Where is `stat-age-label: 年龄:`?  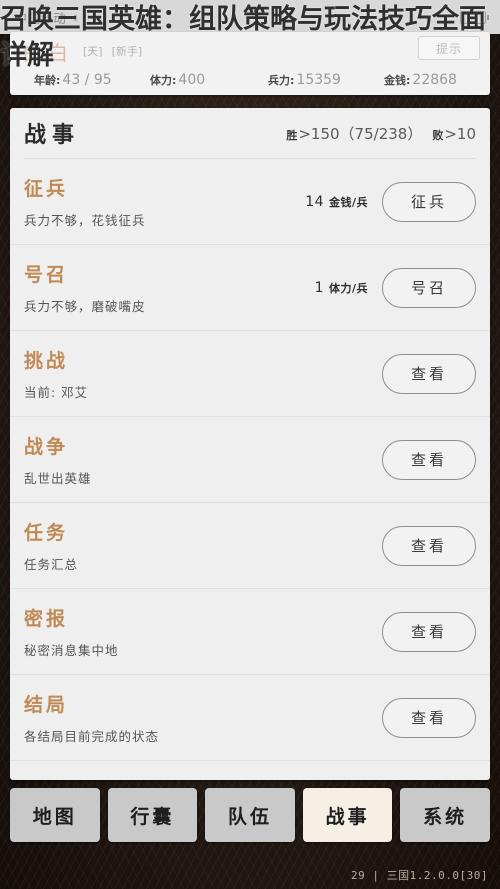
stat-age-label: 年龄: is located at coordinates (47, 80).